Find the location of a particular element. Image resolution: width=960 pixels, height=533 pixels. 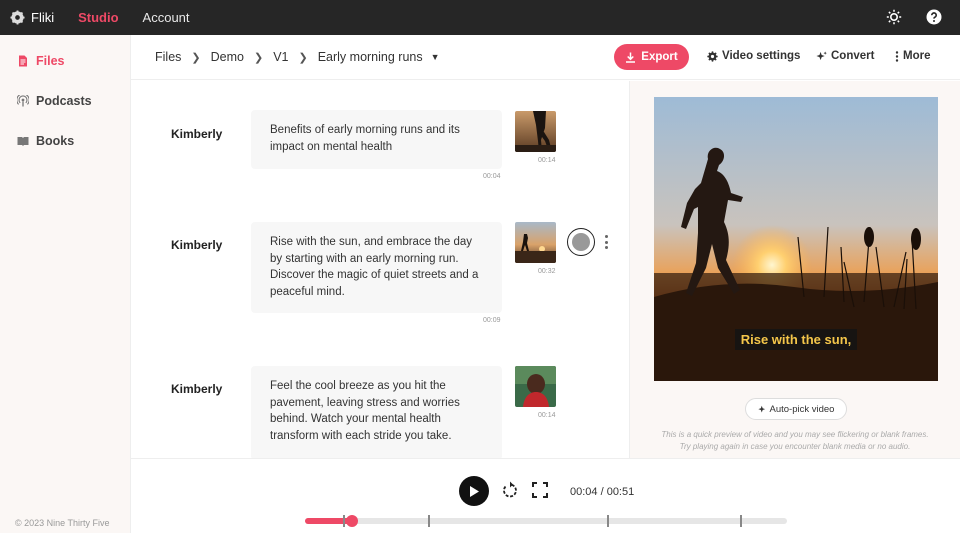

caption-text: Rise with the sun, is located at coordinates (796, 339).